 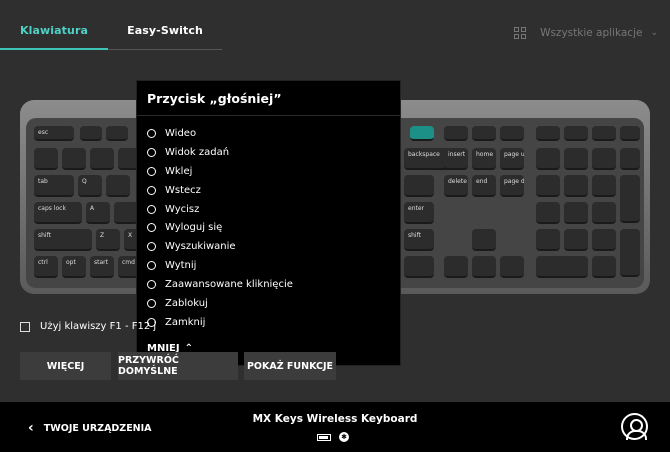 I want to click on fkeys-option: Użyj klawiszy F1 - F12 j, so click(x=88, y=326).